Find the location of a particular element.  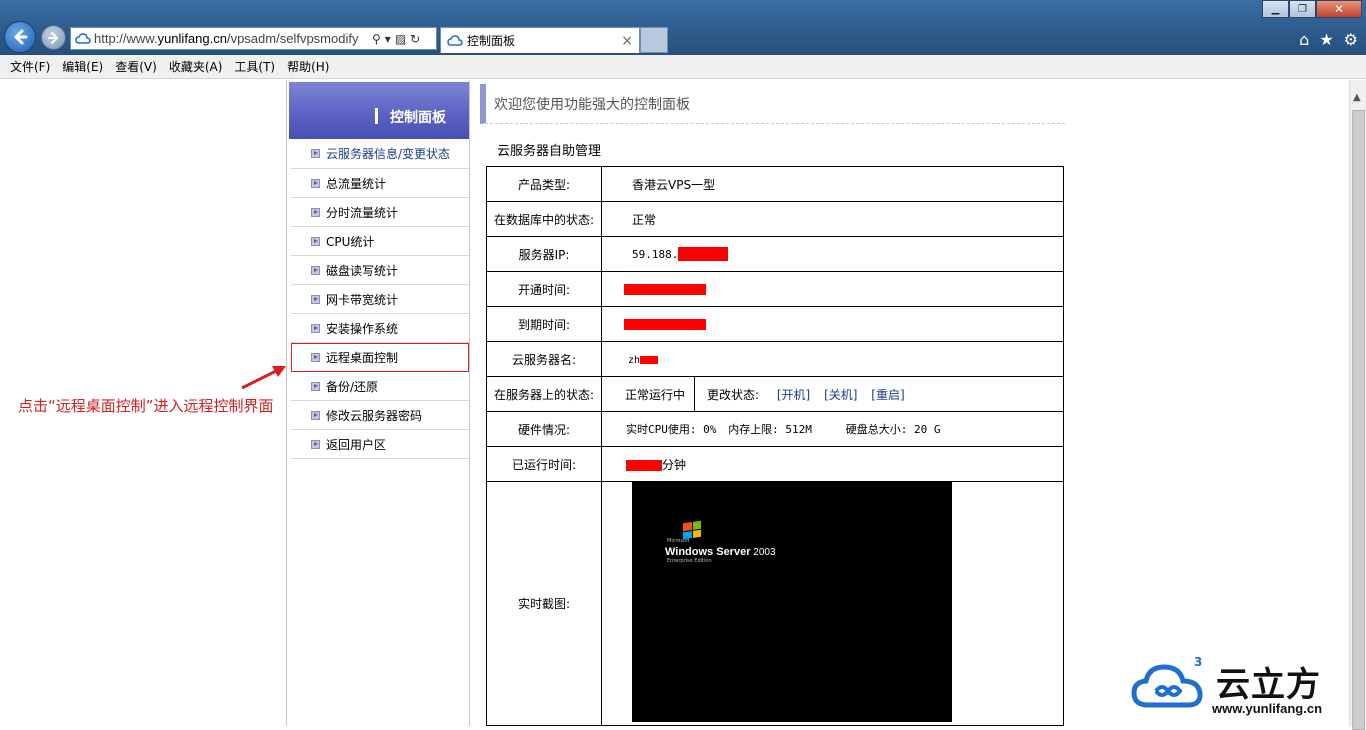

table-row: 已运行时间: 分钟 is located at coordinates (775, 464).